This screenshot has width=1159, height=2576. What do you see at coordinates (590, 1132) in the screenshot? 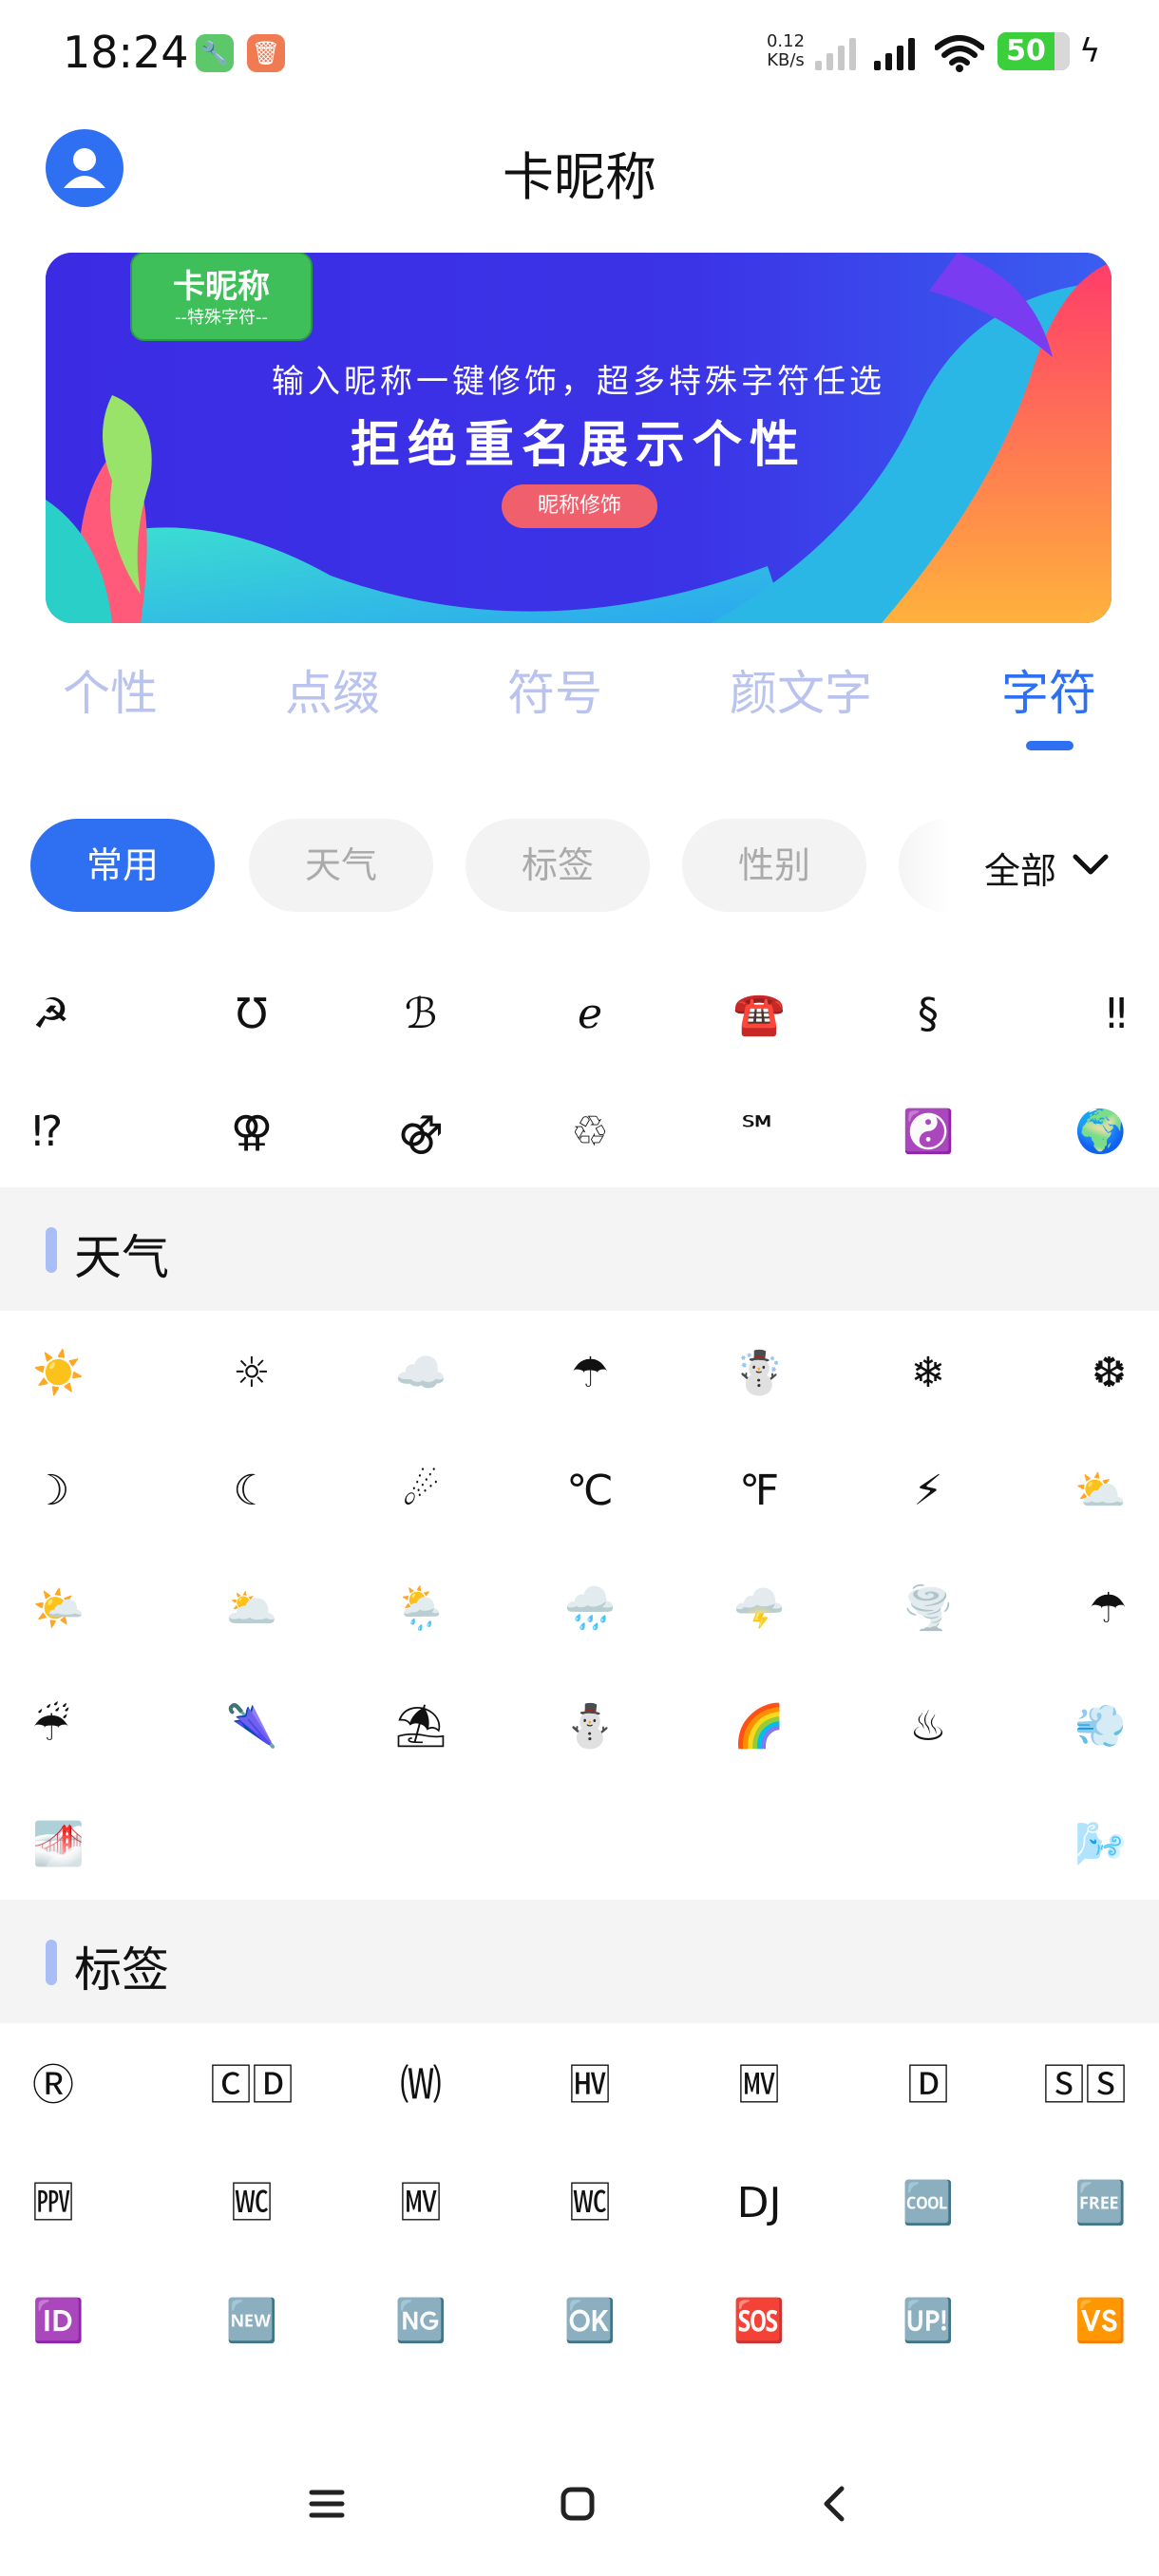
I see `symbol-cell: ♲` at bounding box center [590, 1132].